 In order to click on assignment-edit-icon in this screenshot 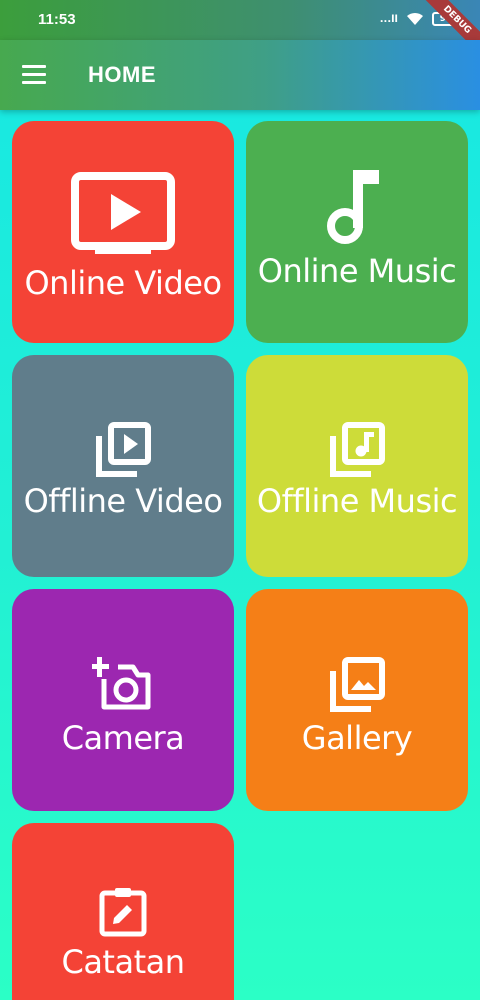, I will do `click(123, 912)`.